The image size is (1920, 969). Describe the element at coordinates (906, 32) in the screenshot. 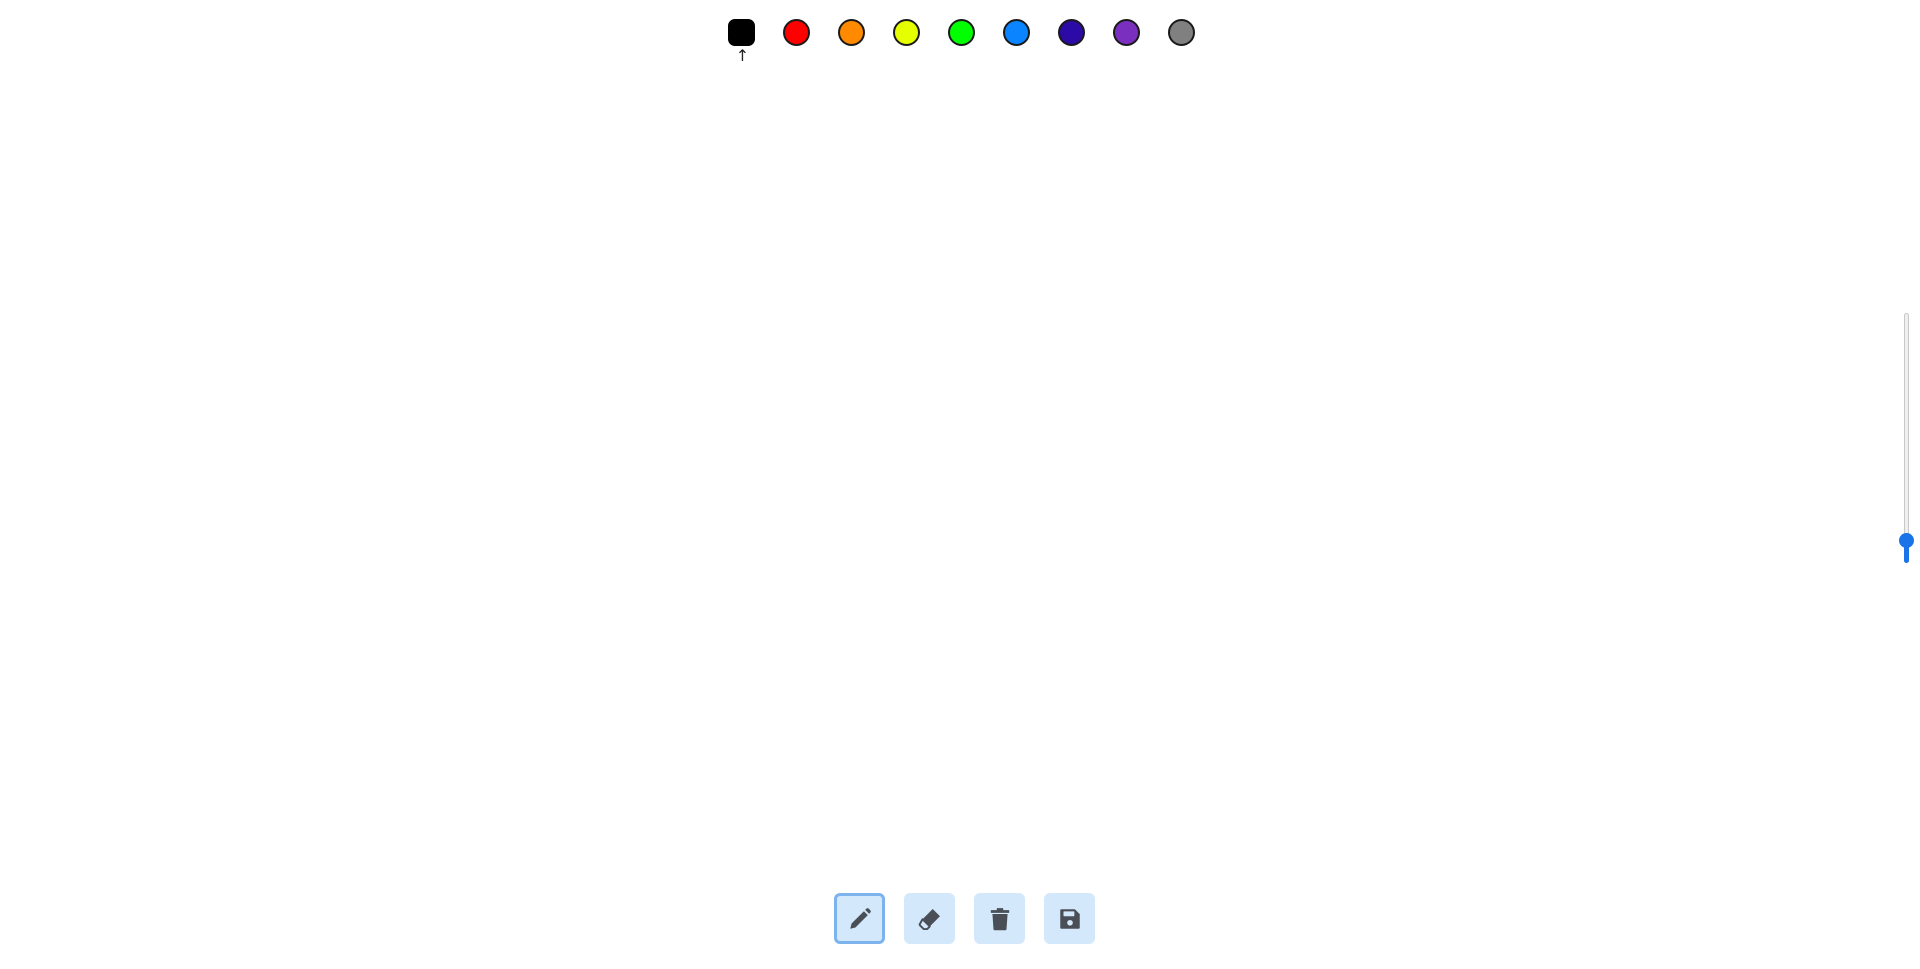

I see `color-swatch-yellow` at that location.